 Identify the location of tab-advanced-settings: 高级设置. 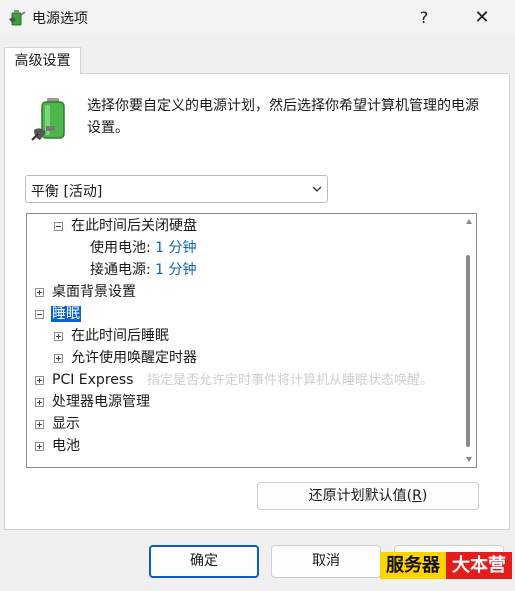
(42, 60).